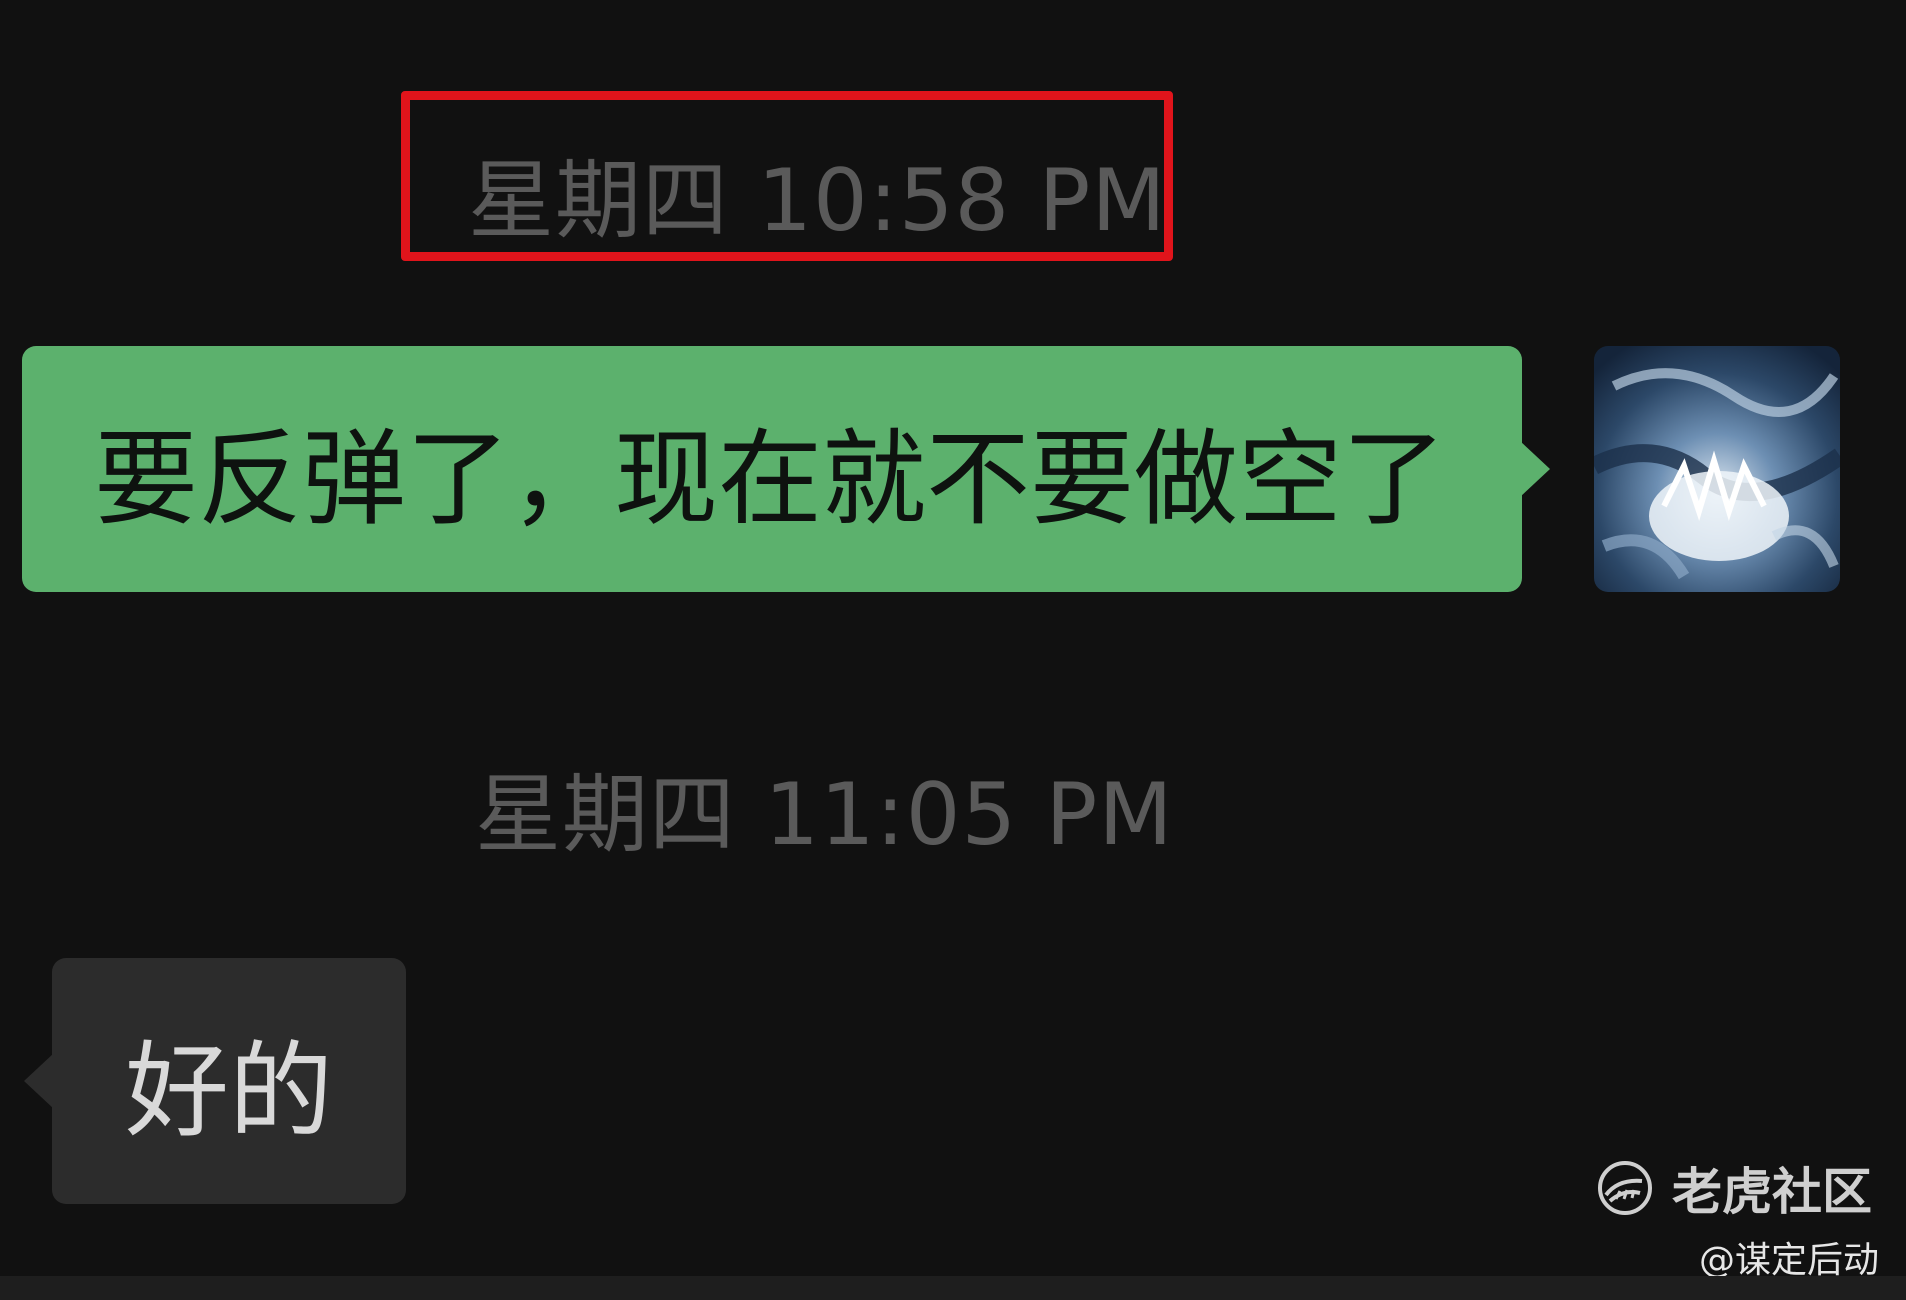  I want to click on watermark: 老虎社区, so click(1734, 1188).